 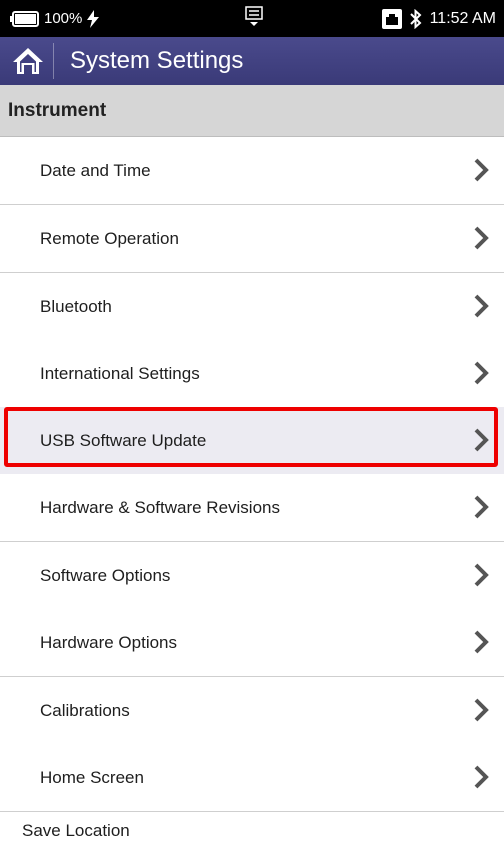 What do you see at coordinates (109, 642) in the screenshot?
I see `list-item-label: Hardware Options` at bounding box center [109, 642].